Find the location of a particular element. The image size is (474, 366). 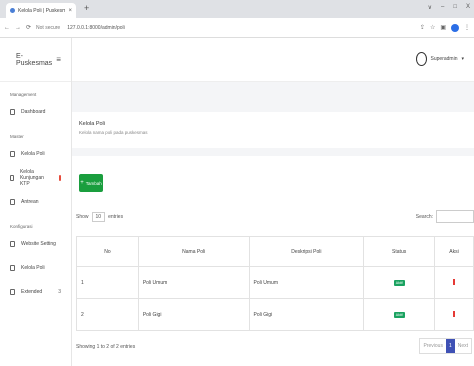

table-search: Search: is located at coordinates (445, 216).